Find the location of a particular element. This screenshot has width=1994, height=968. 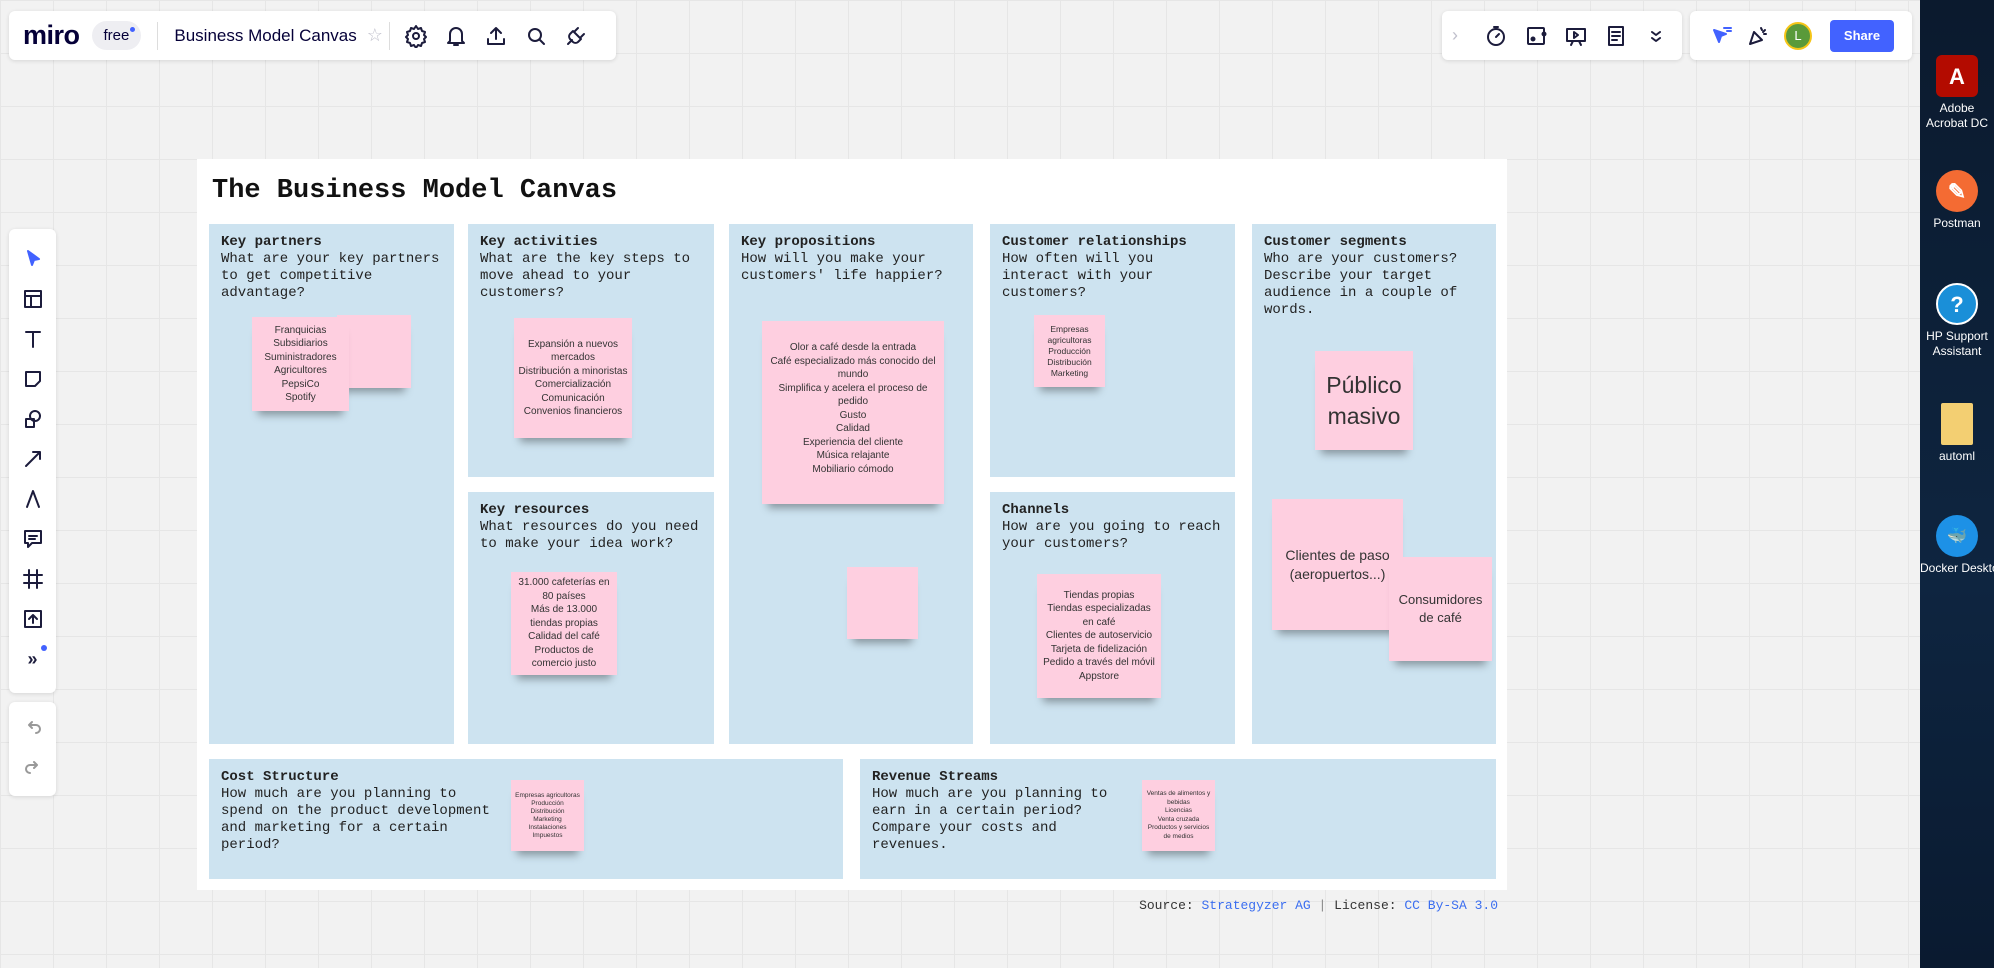

canvas-title: The Business Model Canvas is located at coordinates (415, 191).